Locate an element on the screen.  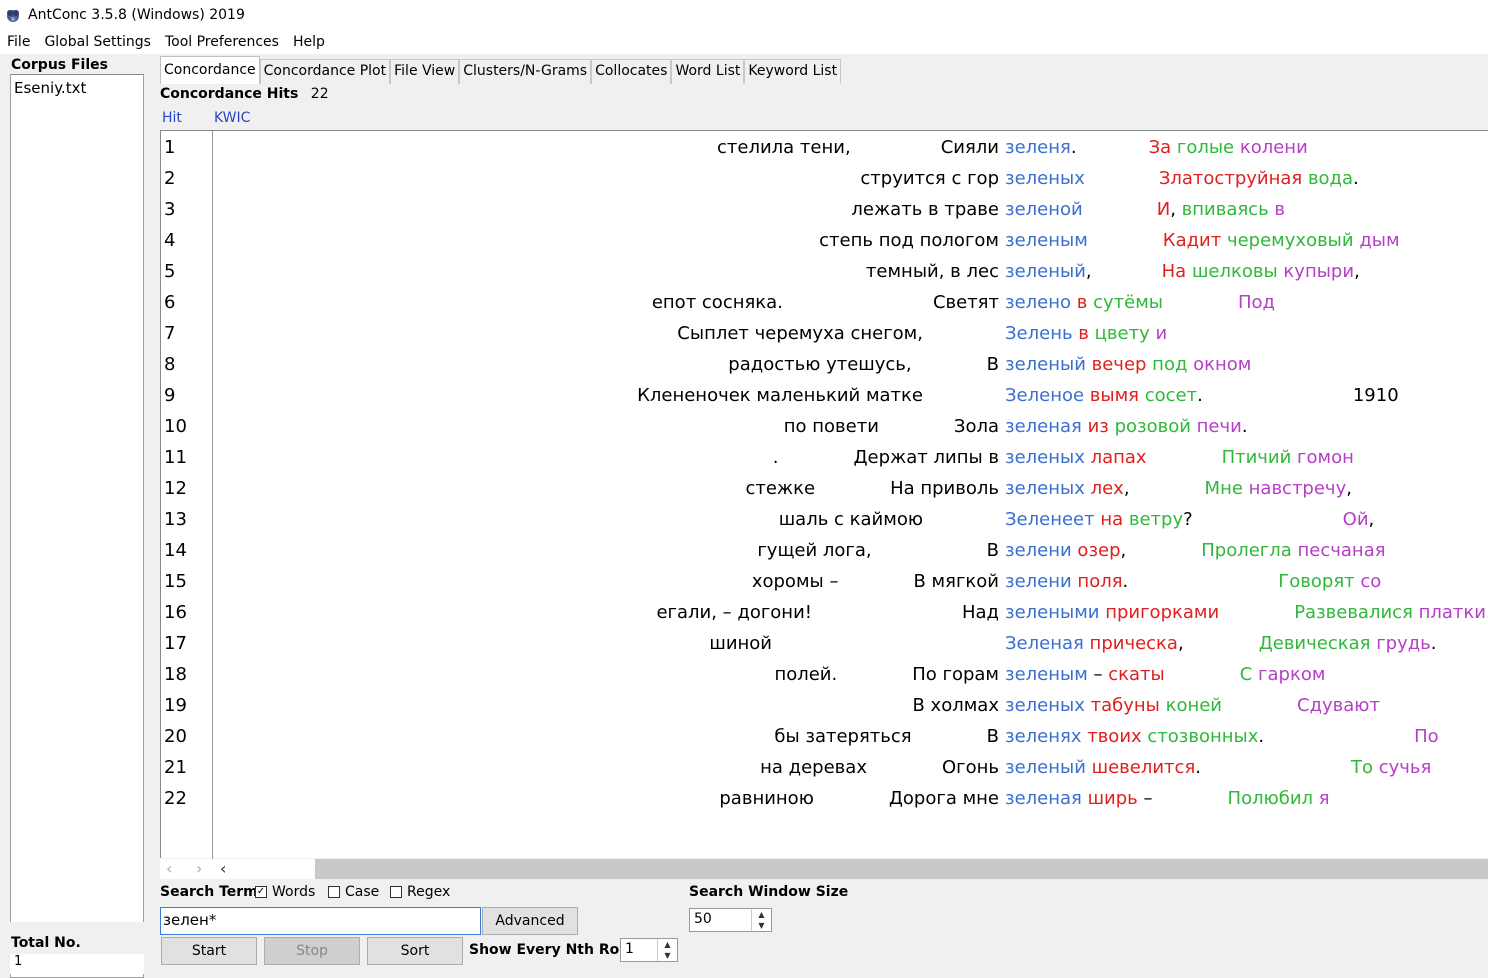
context-word: сосет is located at coordinates (1168, 395).